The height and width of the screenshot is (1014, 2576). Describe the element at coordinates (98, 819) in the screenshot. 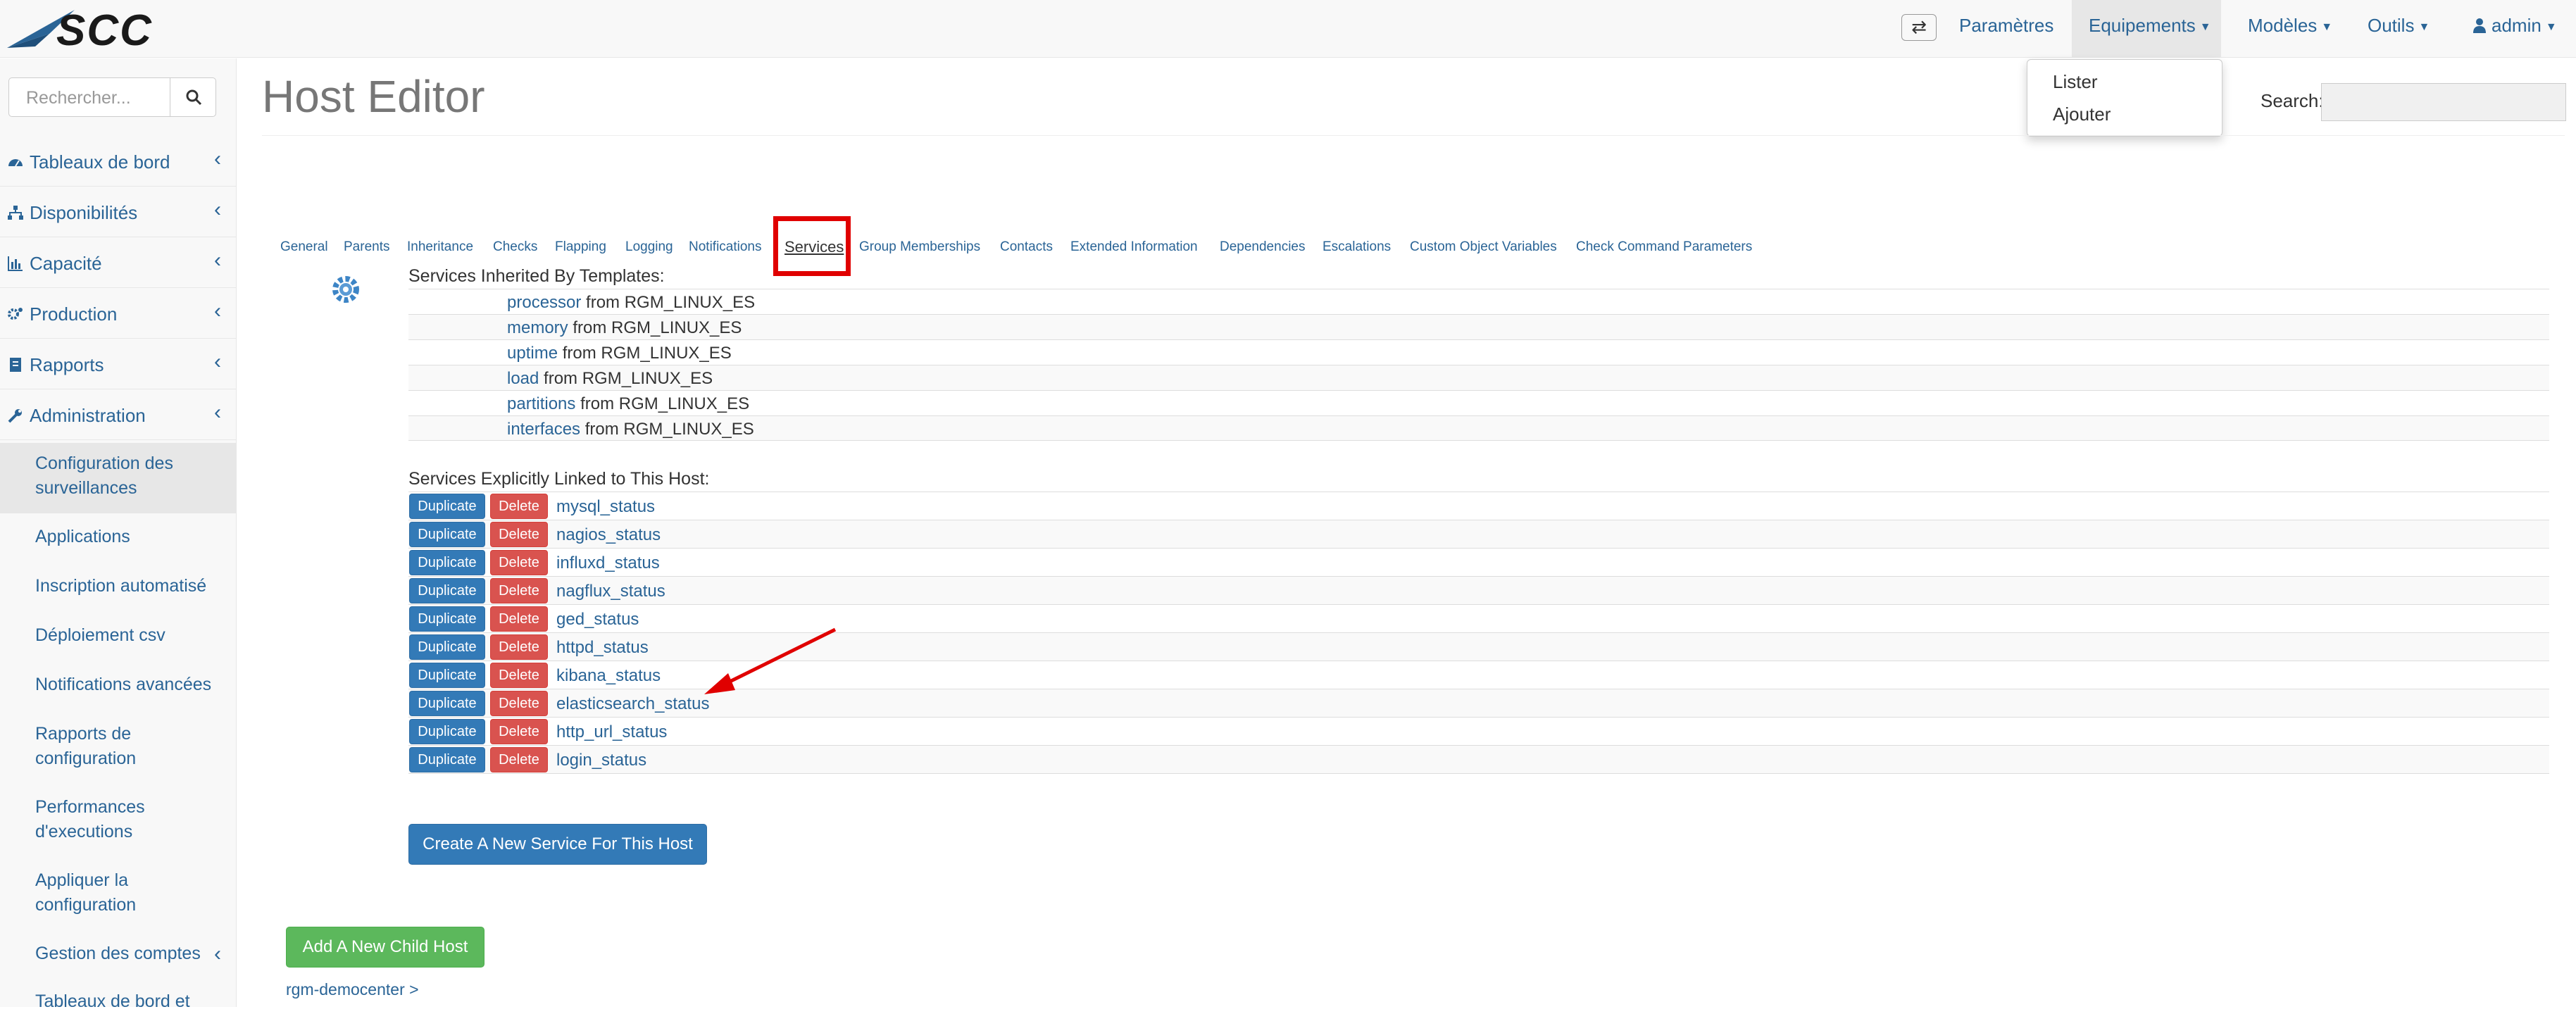

I see `sidebar-subitem-performances: Performances d'executions` at that location.